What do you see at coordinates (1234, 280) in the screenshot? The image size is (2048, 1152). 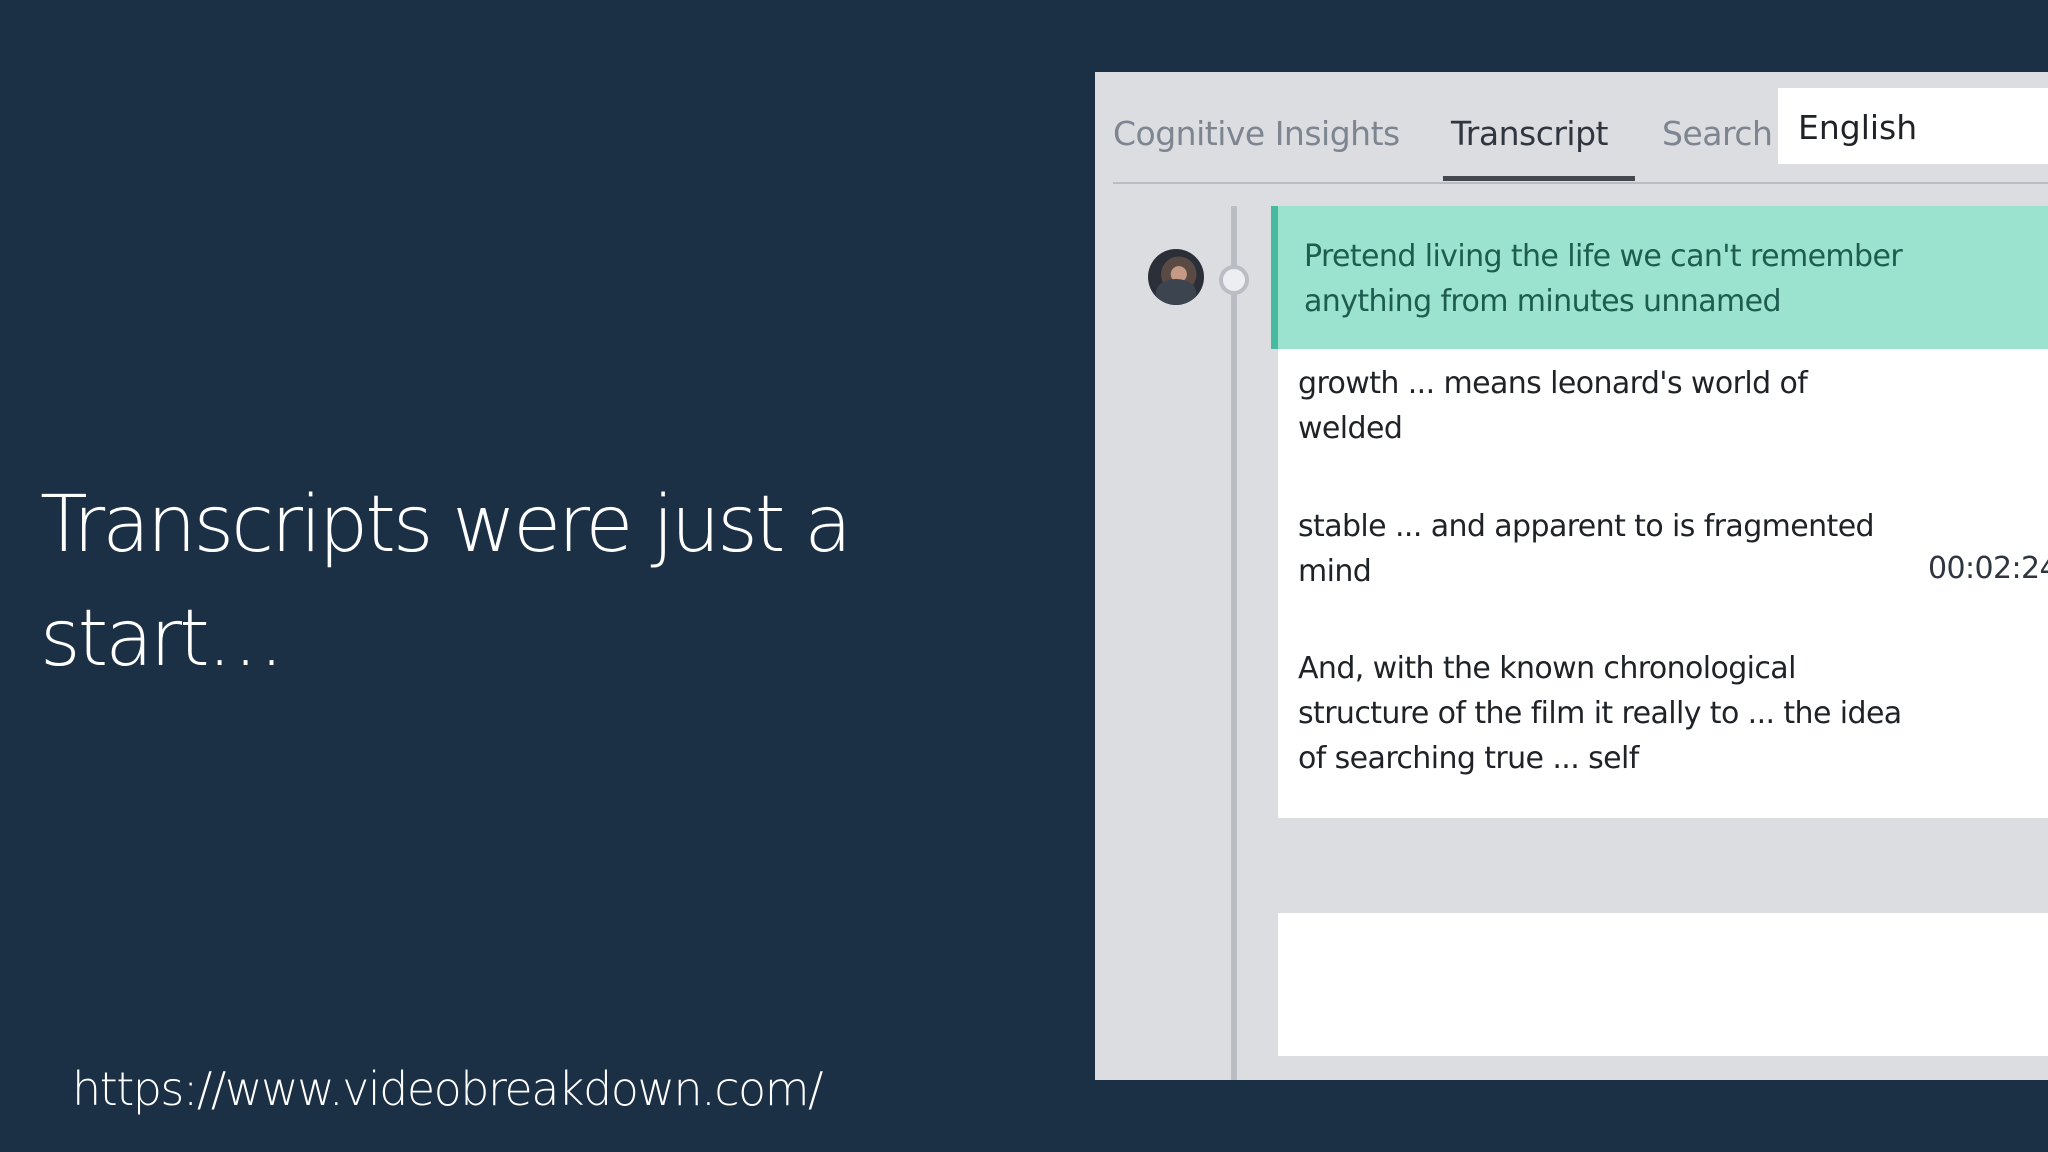 I see `timeline-marker` at bounding box center [1234, 280].